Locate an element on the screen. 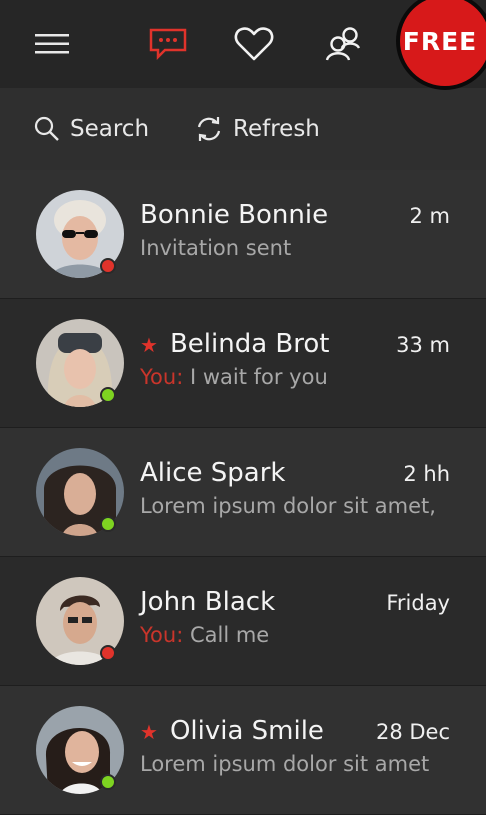 Image resolution: width=486 pixels, height=815 pixels. message-preview: Lorem ipsum dolor sit amet is located at coordinates (285, 764).